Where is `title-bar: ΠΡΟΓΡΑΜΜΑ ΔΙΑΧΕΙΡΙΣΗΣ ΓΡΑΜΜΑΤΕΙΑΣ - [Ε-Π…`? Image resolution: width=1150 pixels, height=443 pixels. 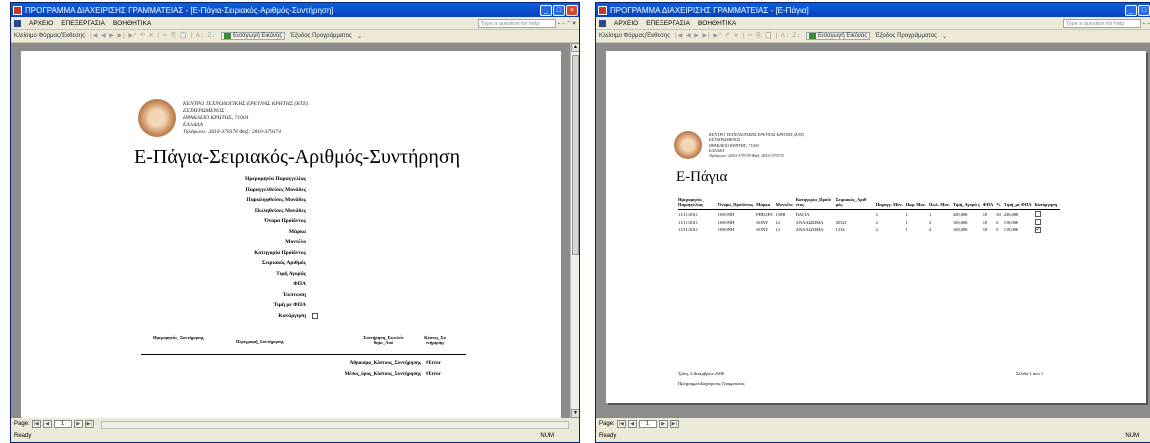
title-bar: ΠΡΟΓΡΑΜΜΑ ΔΙΑΧΕΙΡΙΣΗΣ ΓΡΑΜΜΑΤΕΙΑΣ - [Ε-Π… is located at coordinates (873, 10).